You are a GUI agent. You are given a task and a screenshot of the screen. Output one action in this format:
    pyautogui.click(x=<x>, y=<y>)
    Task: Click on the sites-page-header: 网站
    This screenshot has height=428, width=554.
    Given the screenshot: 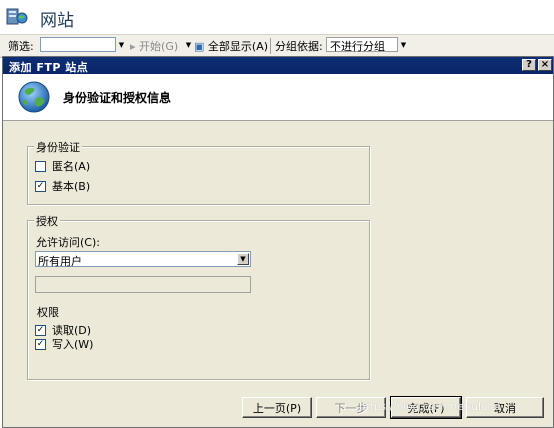 What is the action you would take?
    pyautogui.click(x=277, y=17)
    